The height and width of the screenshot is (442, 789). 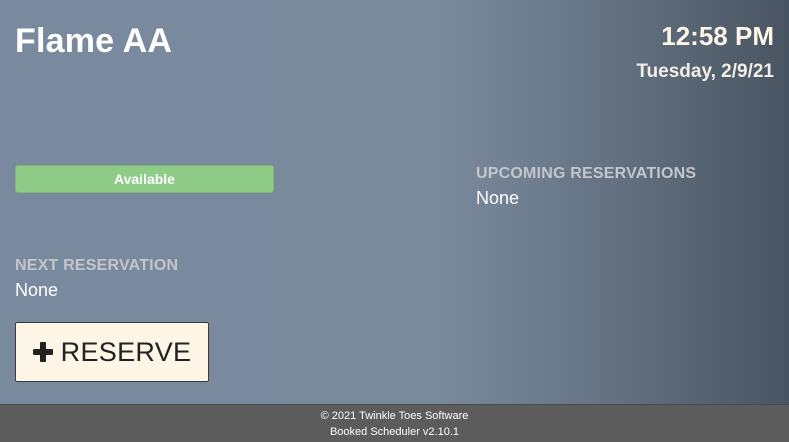 I want to click on room-name: Flame AA, so click(x=94, y=41).